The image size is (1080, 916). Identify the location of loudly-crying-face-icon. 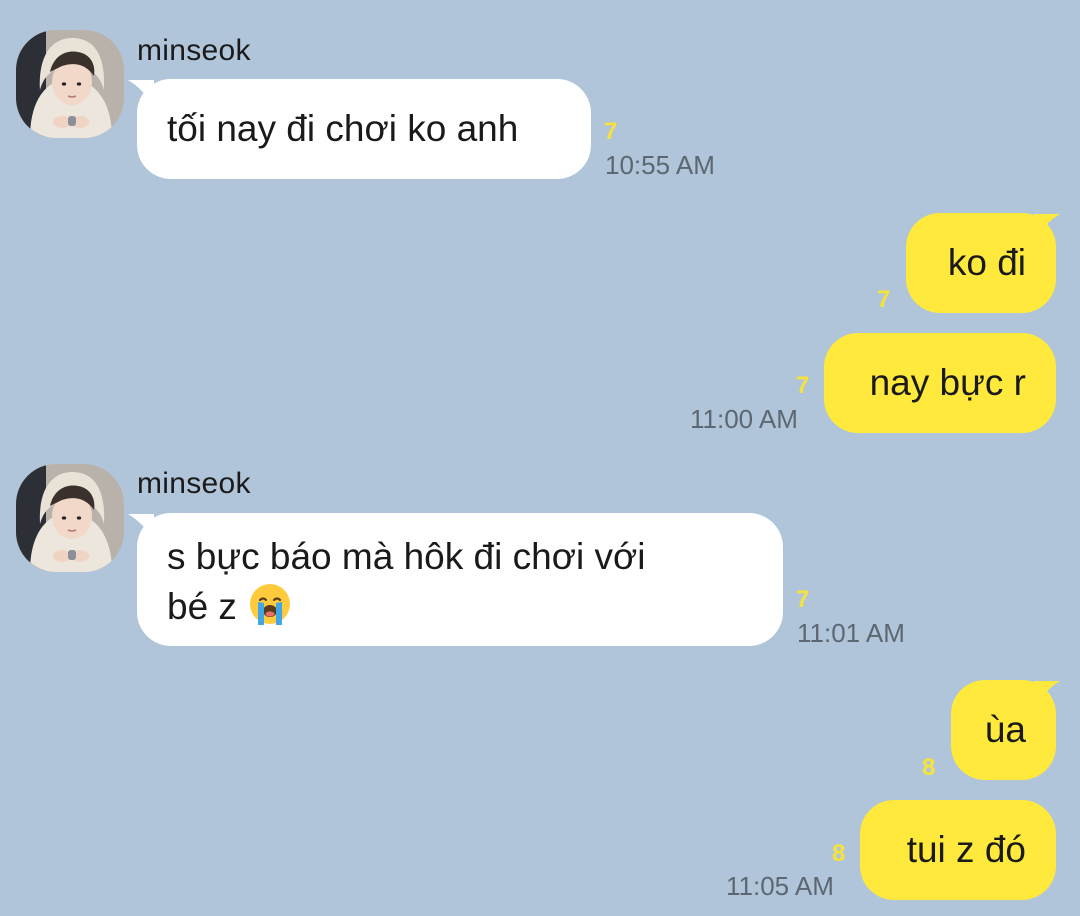
(270, 604).